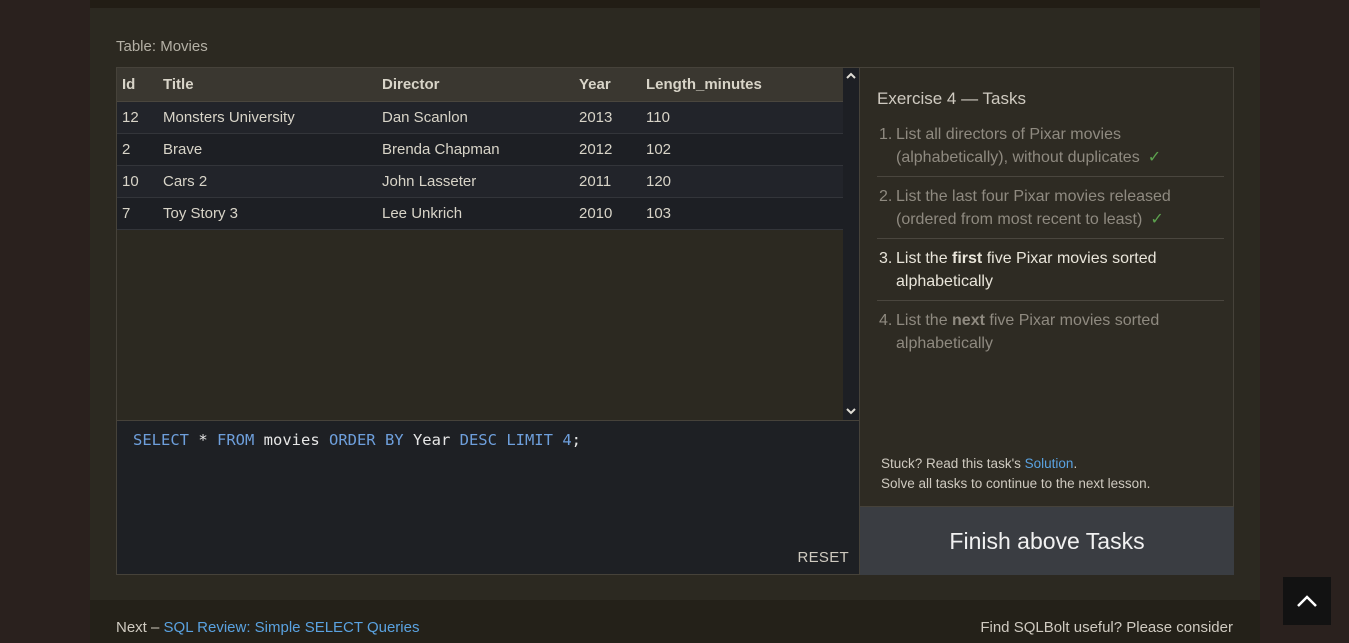 The height and width of the screenshot is (643, 1349). I want to click on table-caption: Table: Movies, so click(162, 46).